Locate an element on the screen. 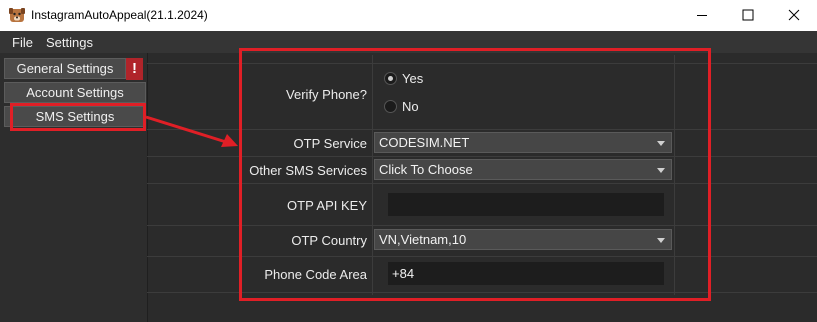 This screenshot has width=817, height=322. close-button is located at coordinates (794, 15).